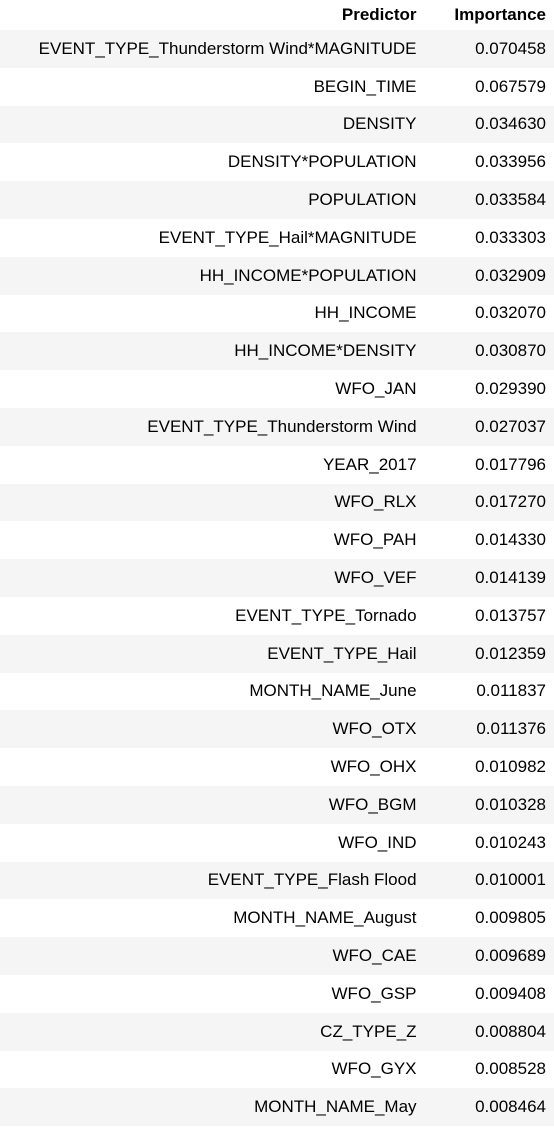 The height and width of the screenshot is (1136, 554). Describe the element at coordinates (510, 1031) in the screenshot. I see `importance-cell: 0.008804` at that location.